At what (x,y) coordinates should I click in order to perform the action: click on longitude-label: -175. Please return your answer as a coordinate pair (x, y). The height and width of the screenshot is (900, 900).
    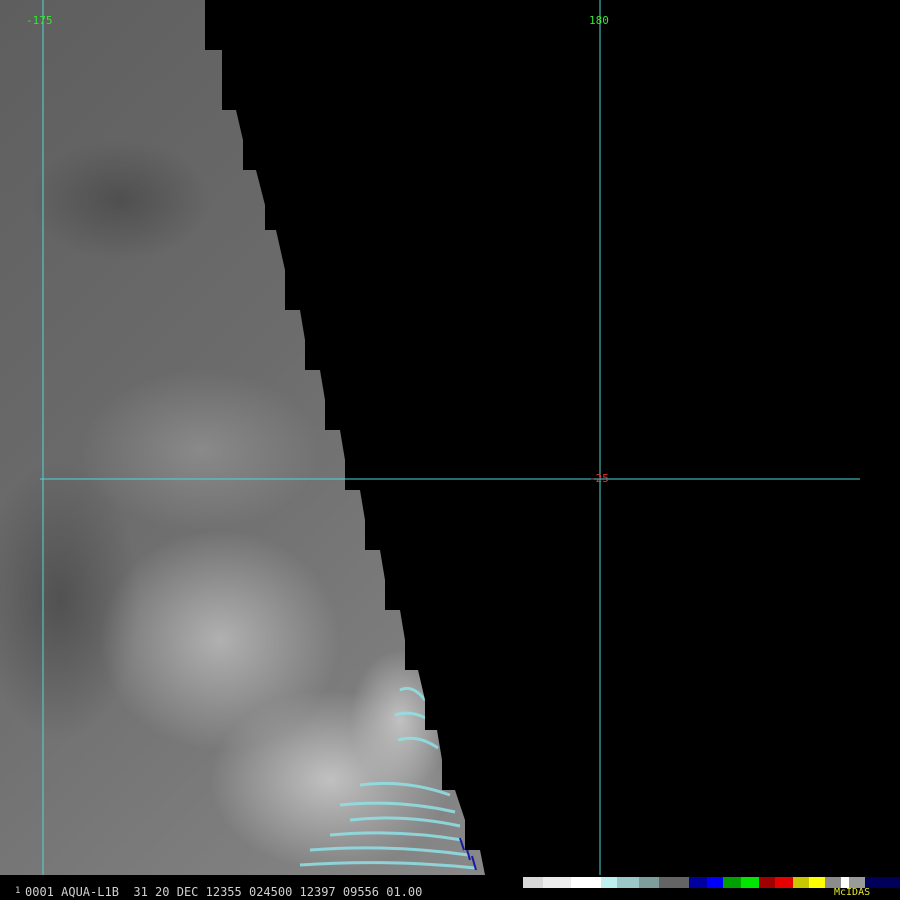
    Looking at the image, I should click on (39, 20).